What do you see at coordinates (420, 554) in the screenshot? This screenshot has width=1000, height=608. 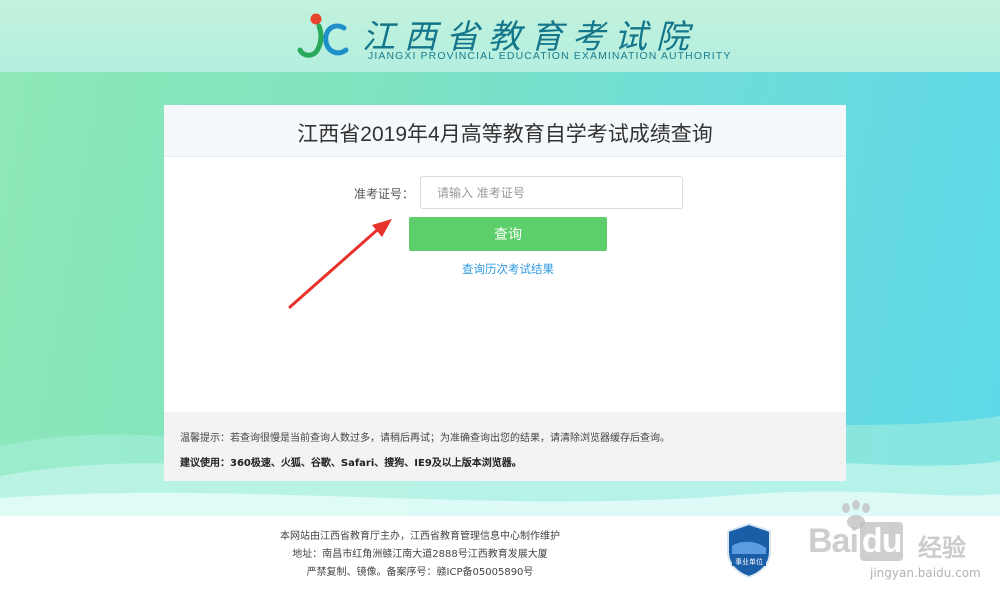 I see `footer-address: 地址：南昌市红角洲赣江南大道2888号江西教育发展大厦` at bounding box center [420, 554].